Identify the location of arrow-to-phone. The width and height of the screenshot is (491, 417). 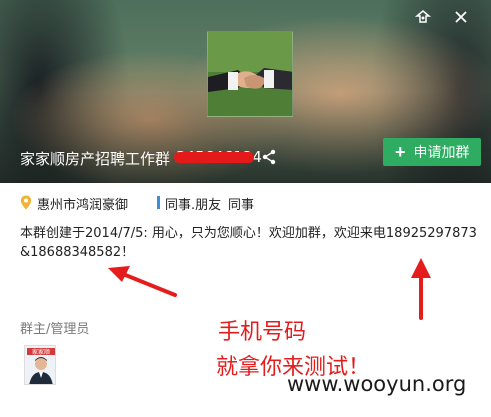
(421, 289).